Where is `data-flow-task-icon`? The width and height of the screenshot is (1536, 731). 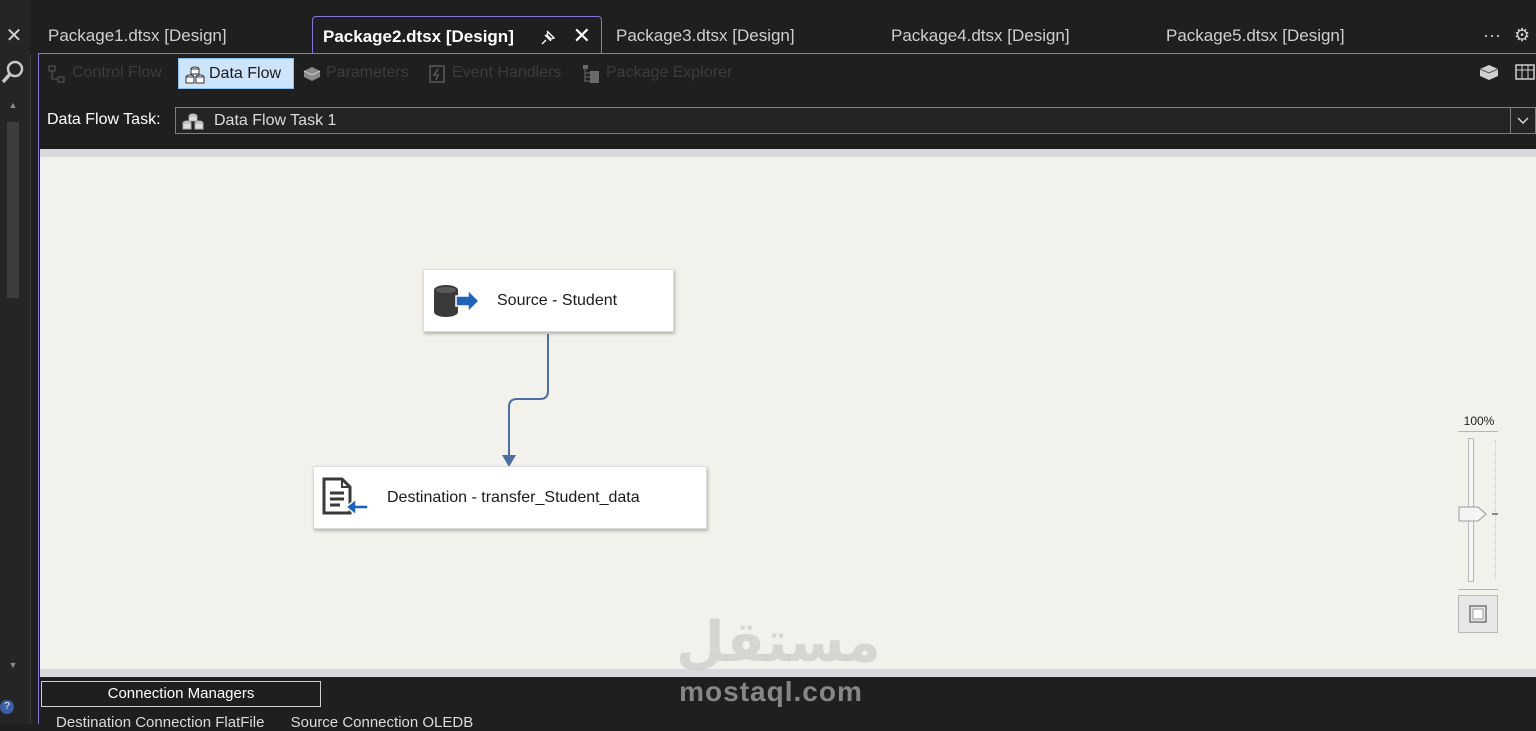
data-flow-task-icon is located at coordinates (193, 121).